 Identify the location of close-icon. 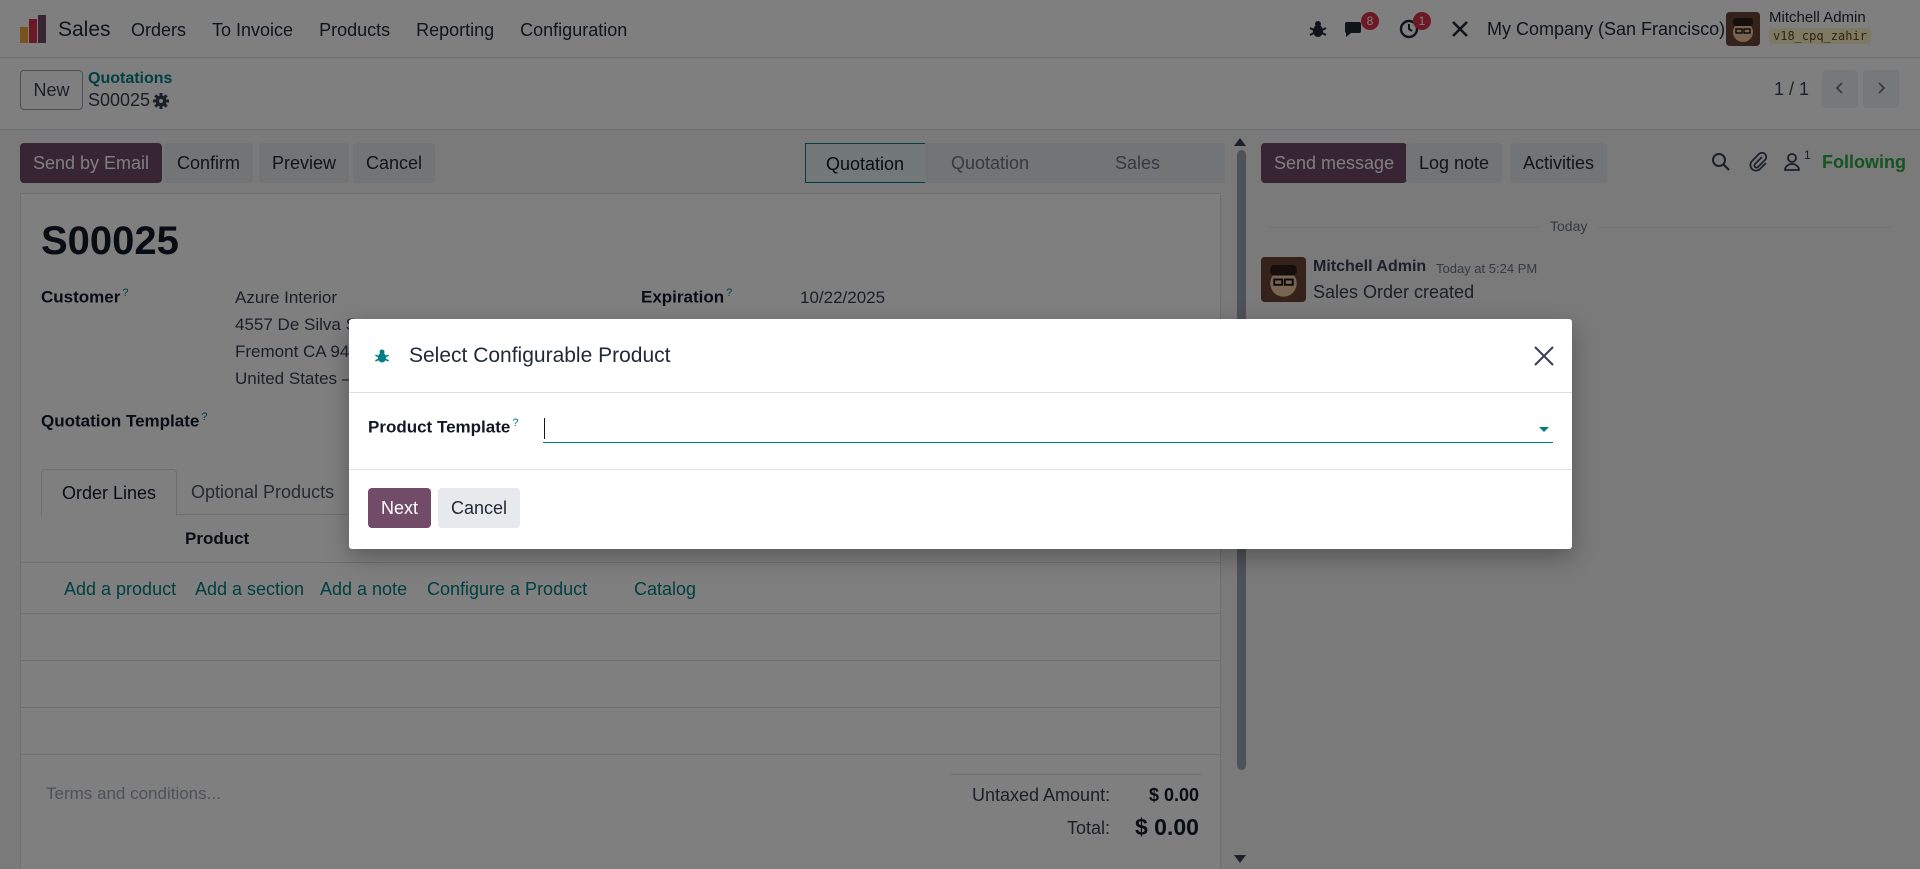
(1544, 356).